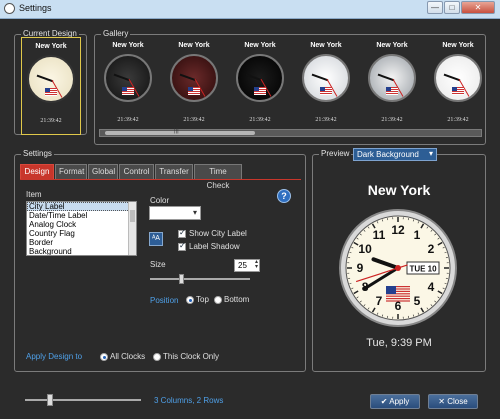  Describe the element at coordinates (417, 301) in the screenshot. I see `clock-number: 5` at that location.